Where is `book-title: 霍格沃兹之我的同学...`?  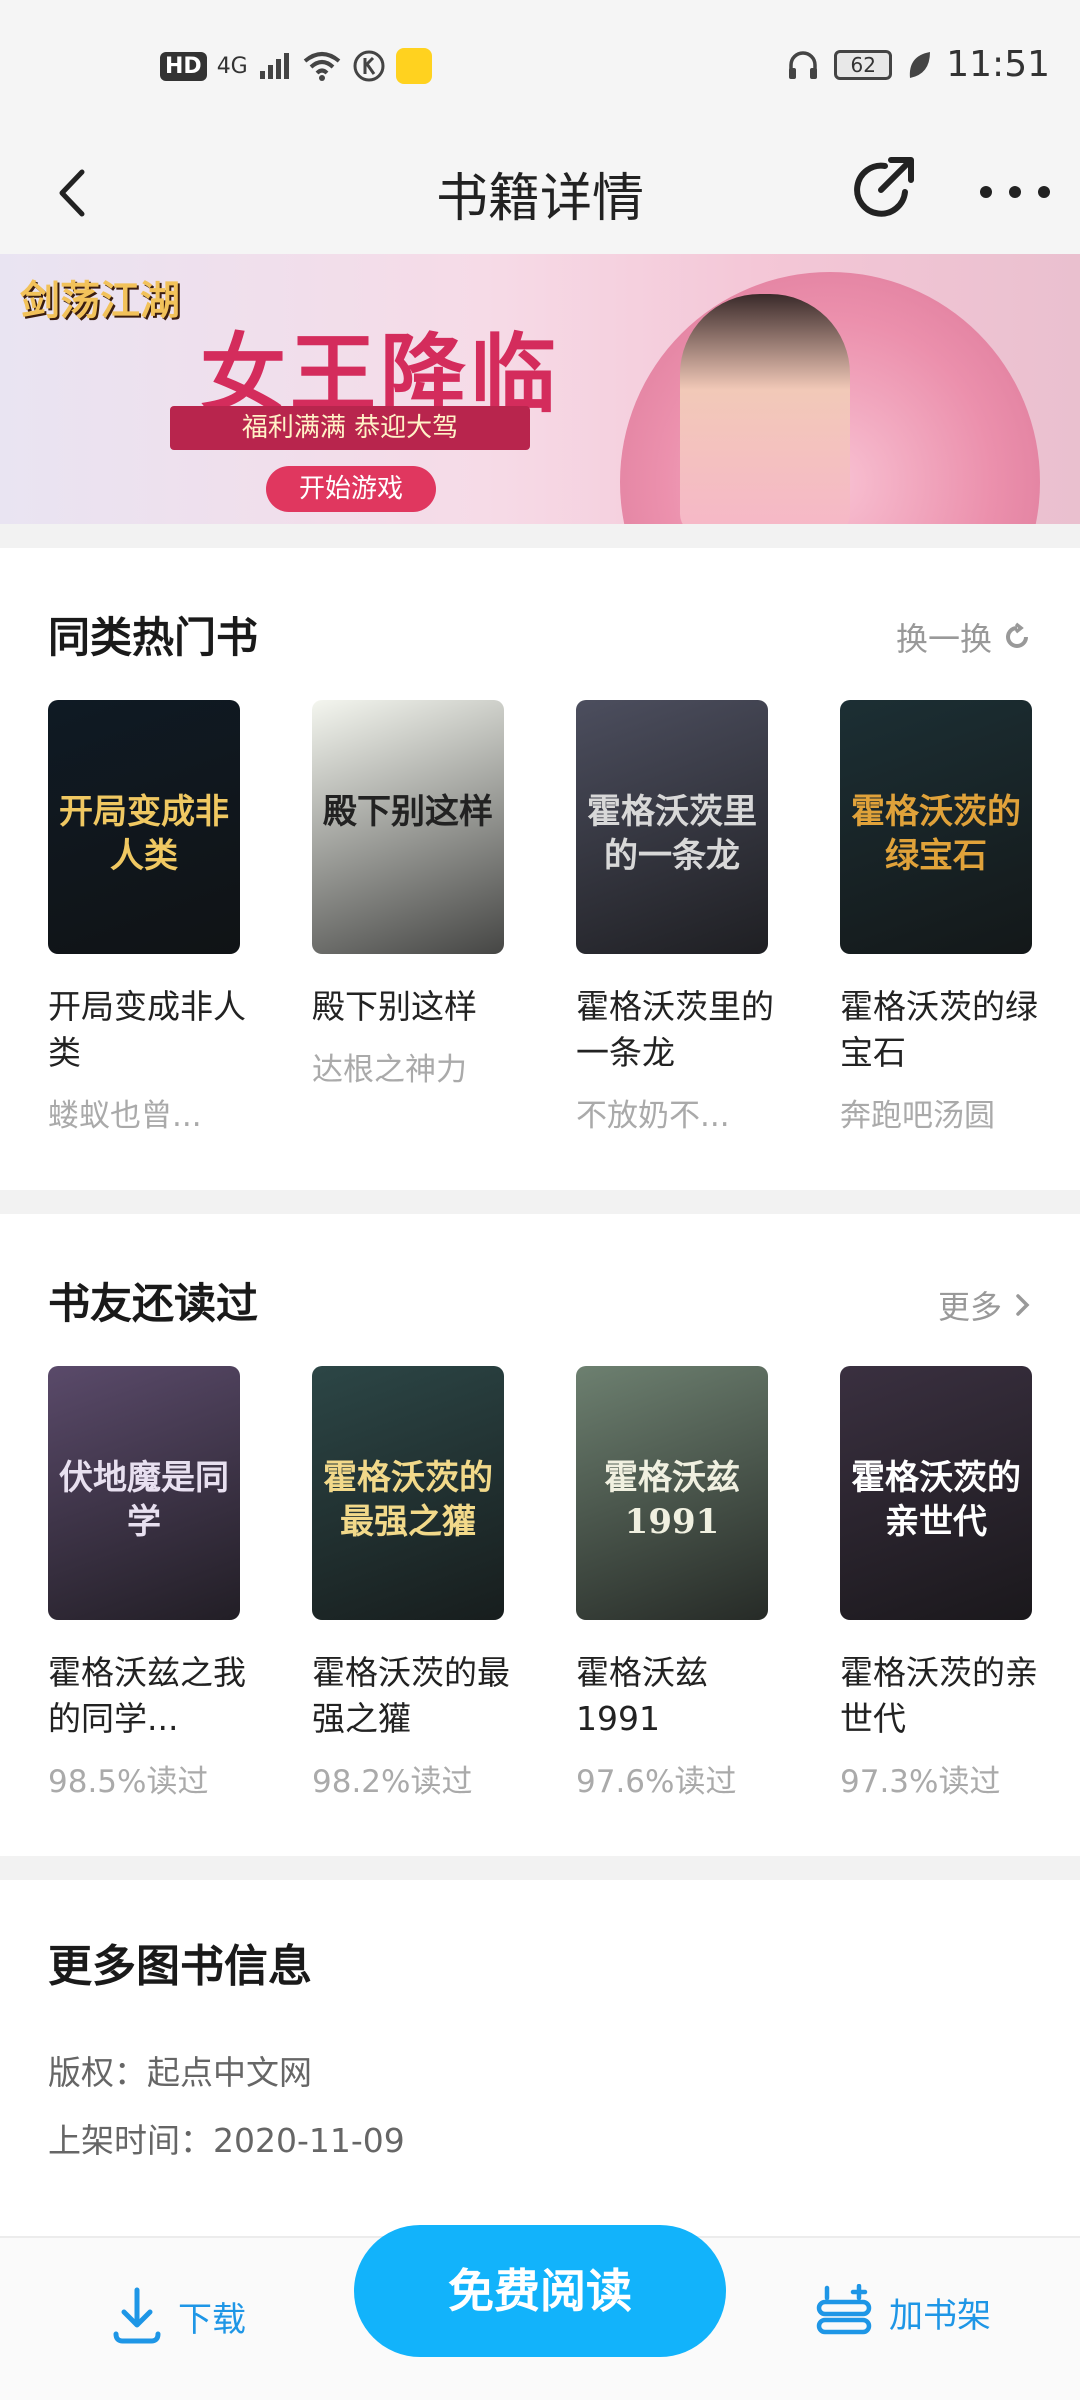 book-title: 霍格沃兹之我的同学... is located at coordinates (148, 1696).